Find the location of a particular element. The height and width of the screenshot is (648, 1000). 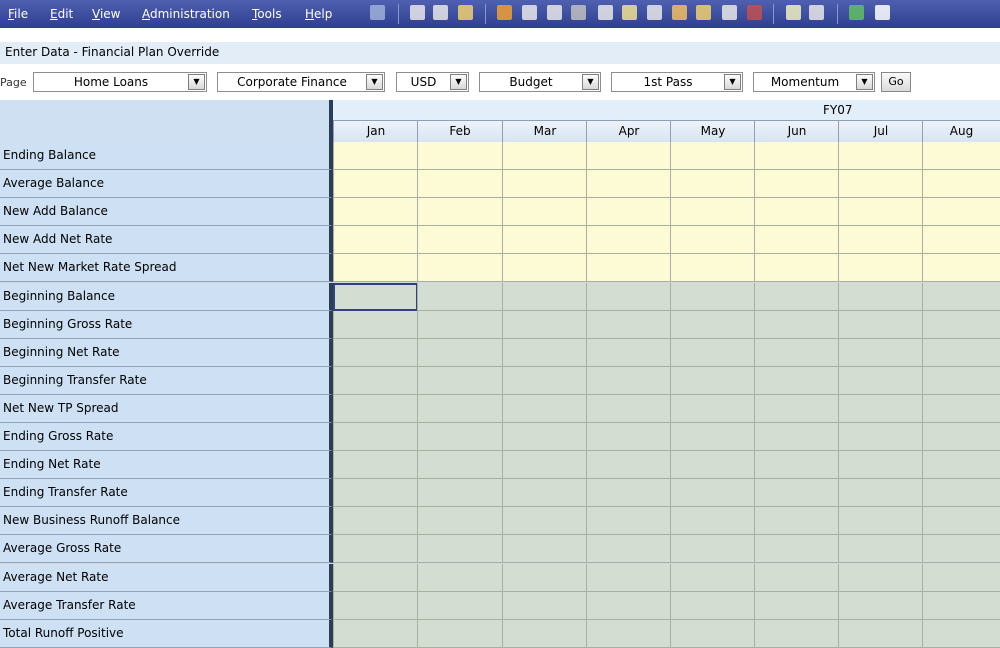

pov-dropdown-2: Corporate Finance ▼ is located at coordinates (301, 82).